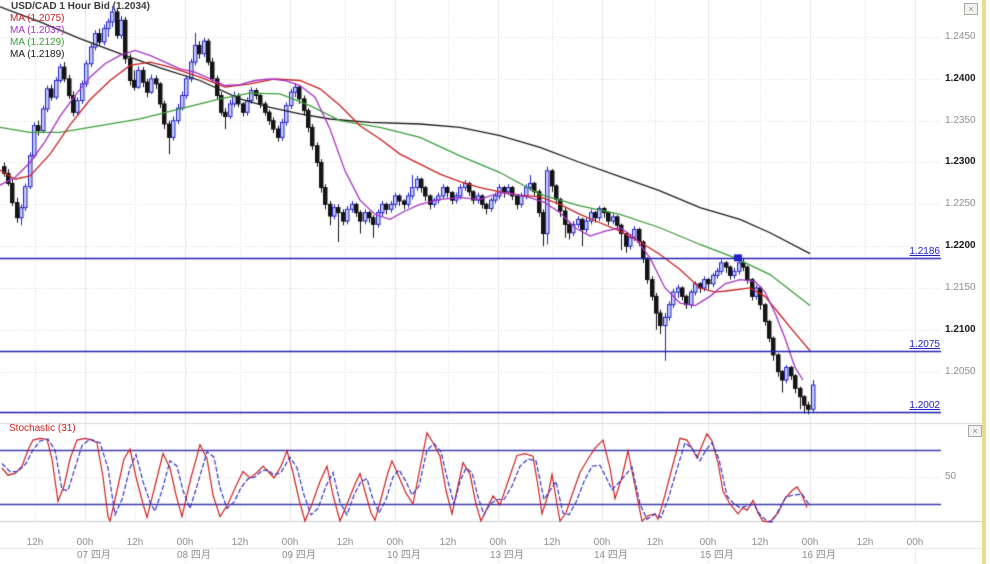 Image resolution: width=990 pixels, height=564 pixels. What do you see at coordinates (94, 555) in the screenshot?
I see `x-axis-date-label: 07 四月` at bounding box center [94, 555].